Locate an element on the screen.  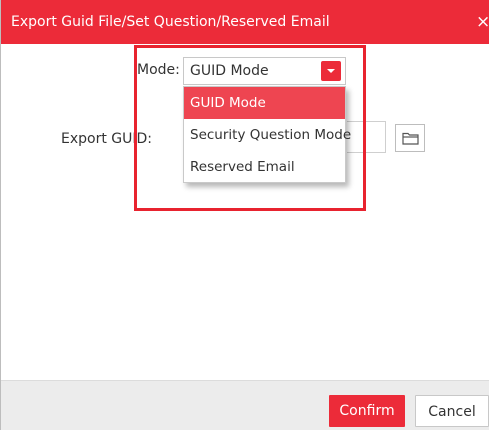
dialog-footer: Confirm Cancel is located at coordinates (245, 405).